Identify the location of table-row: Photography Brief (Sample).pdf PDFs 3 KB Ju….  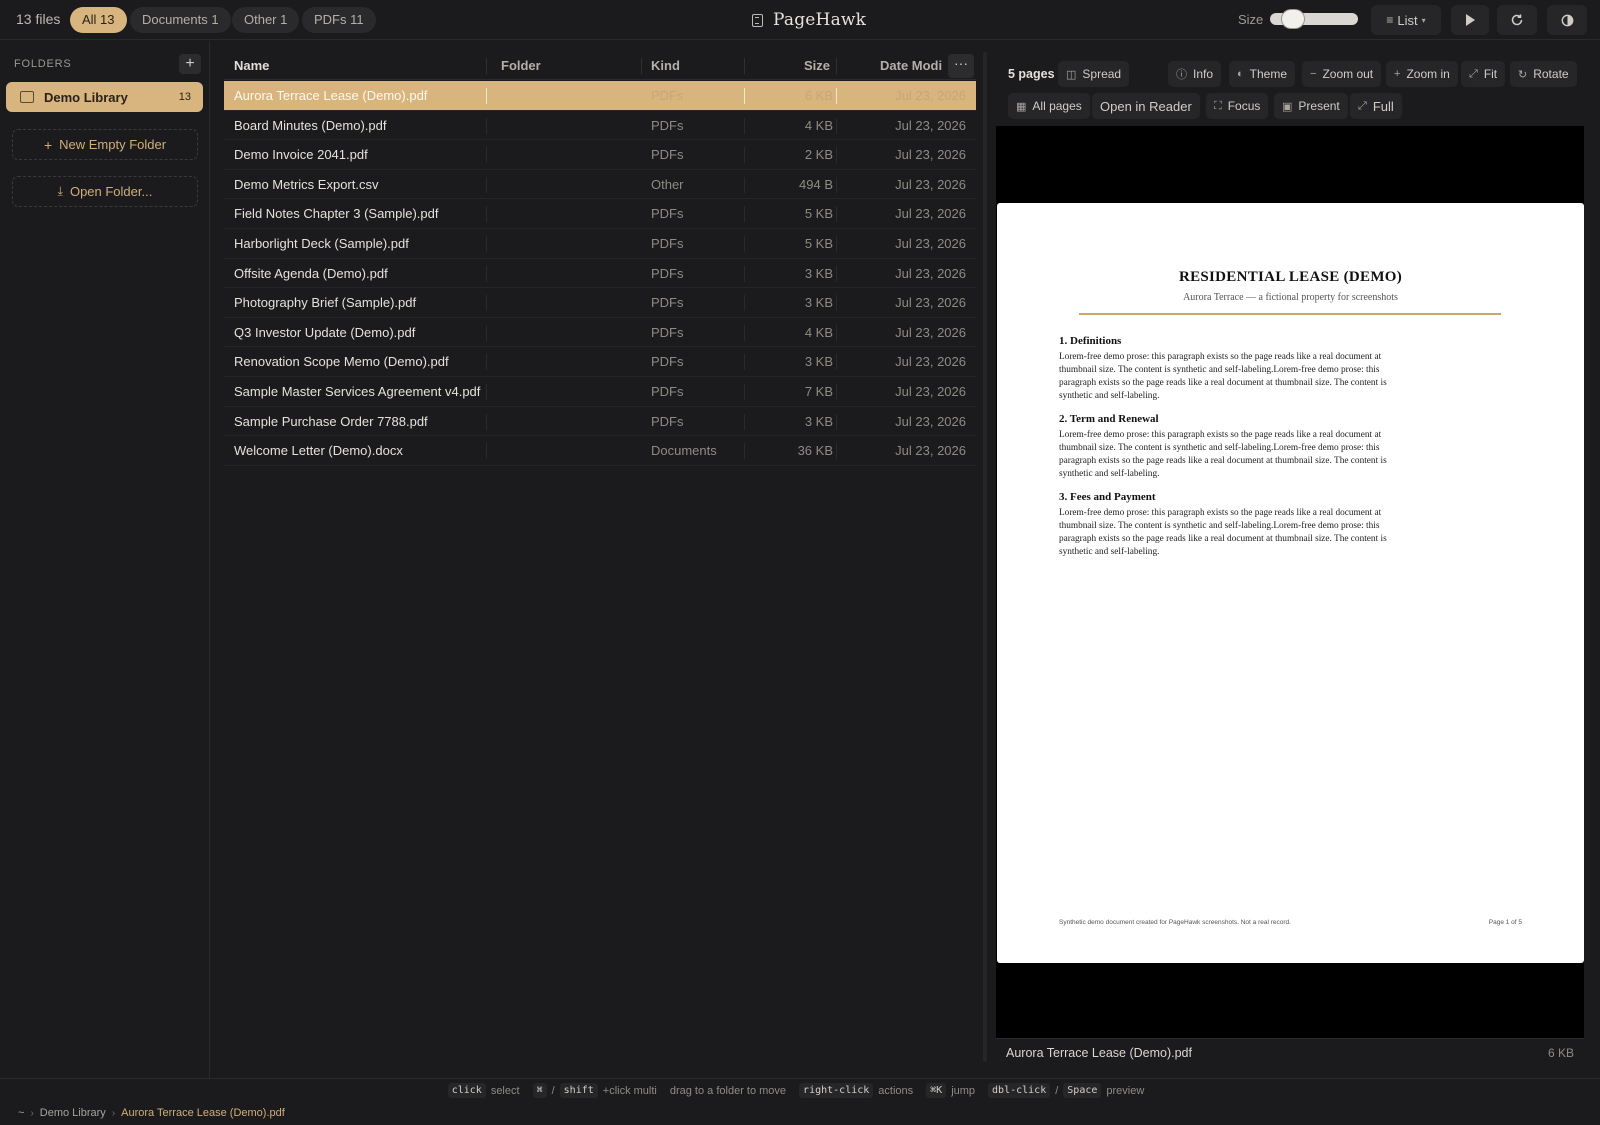
(600, 303).